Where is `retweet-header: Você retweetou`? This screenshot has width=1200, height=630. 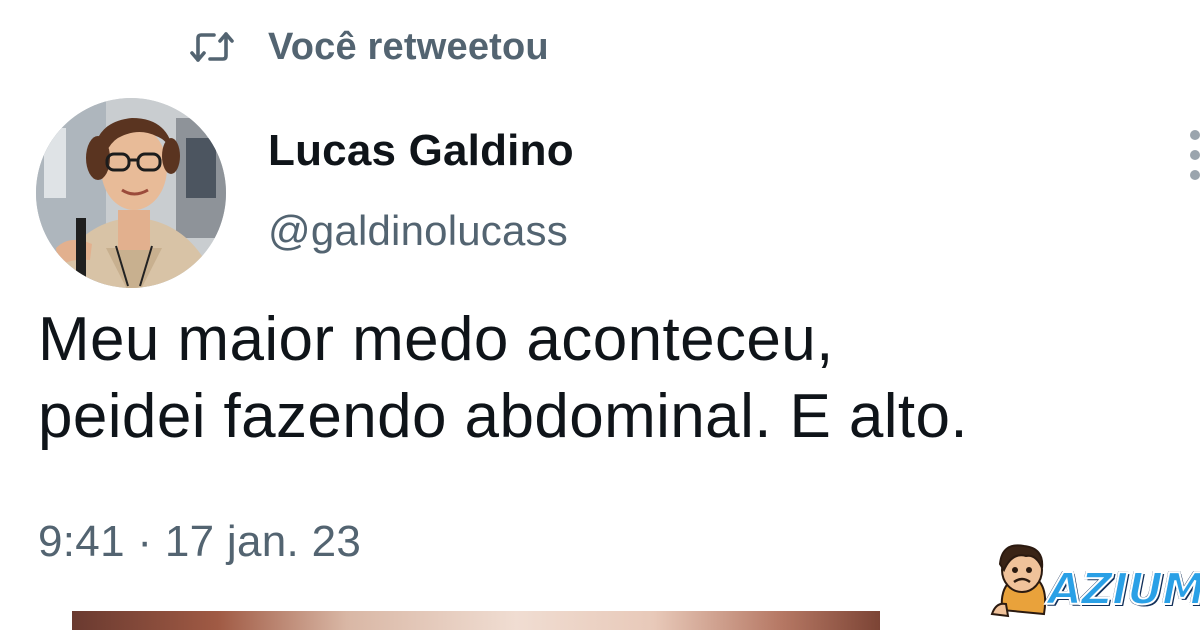
retweet-header: Você retweetou is located at coordinates (369, 47).